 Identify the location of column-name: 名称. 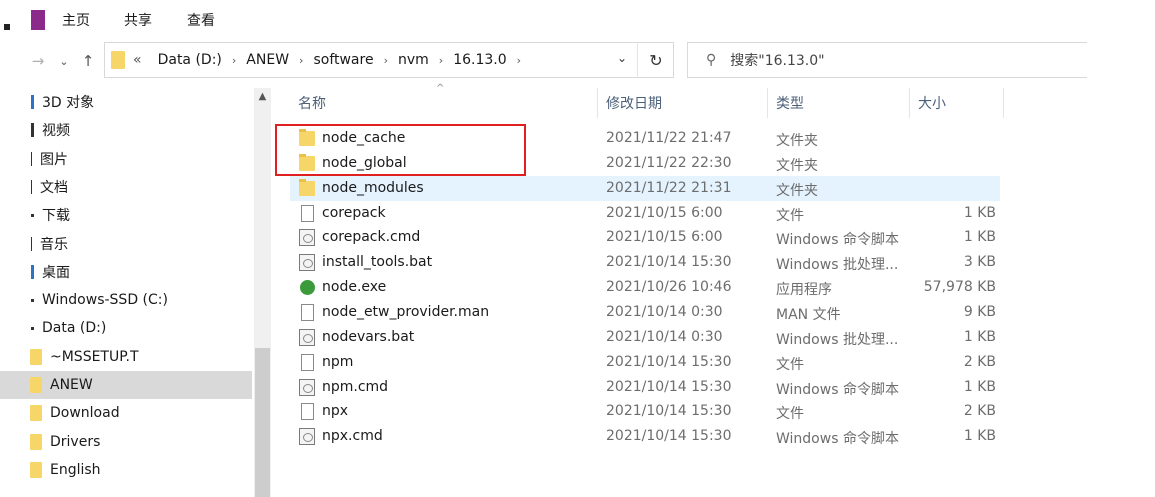
(312, 103).